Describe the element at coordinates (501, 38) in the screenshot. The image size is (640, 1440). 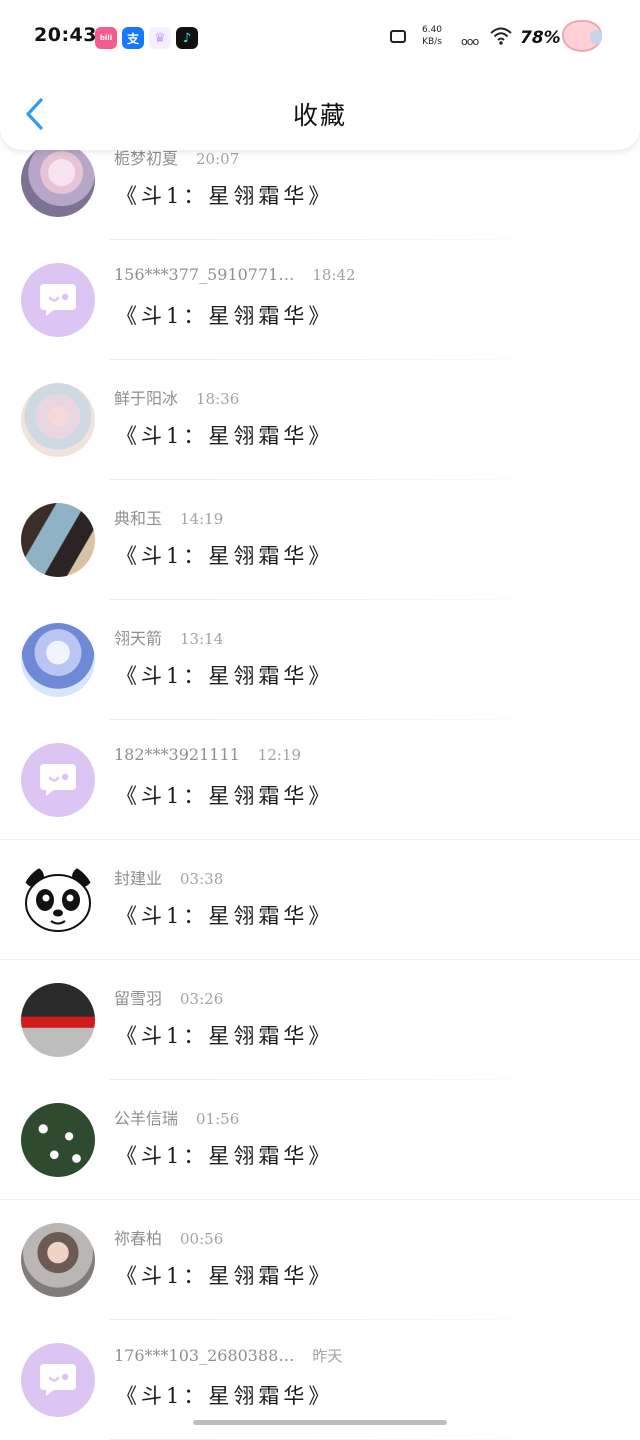
I see `wifi-icon` at that location.